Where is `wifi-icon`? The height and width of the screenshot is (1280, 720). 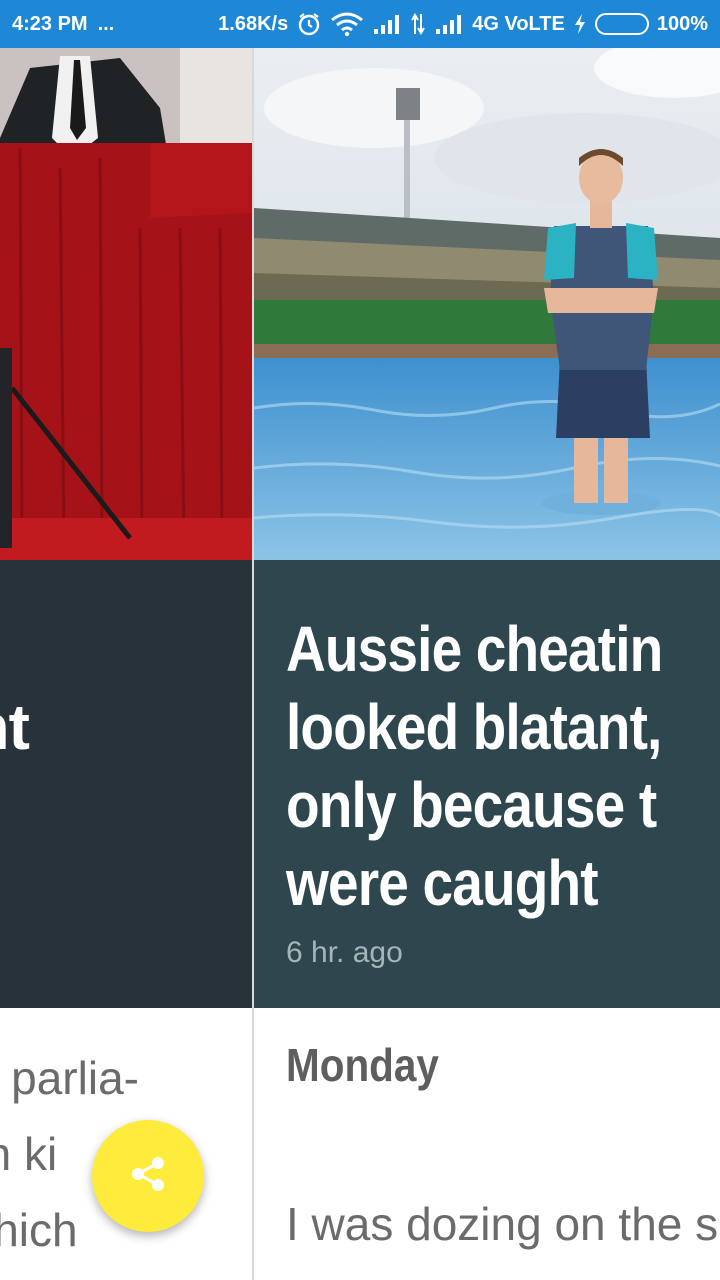 wifi-icon is located at coordinates (347, 24).